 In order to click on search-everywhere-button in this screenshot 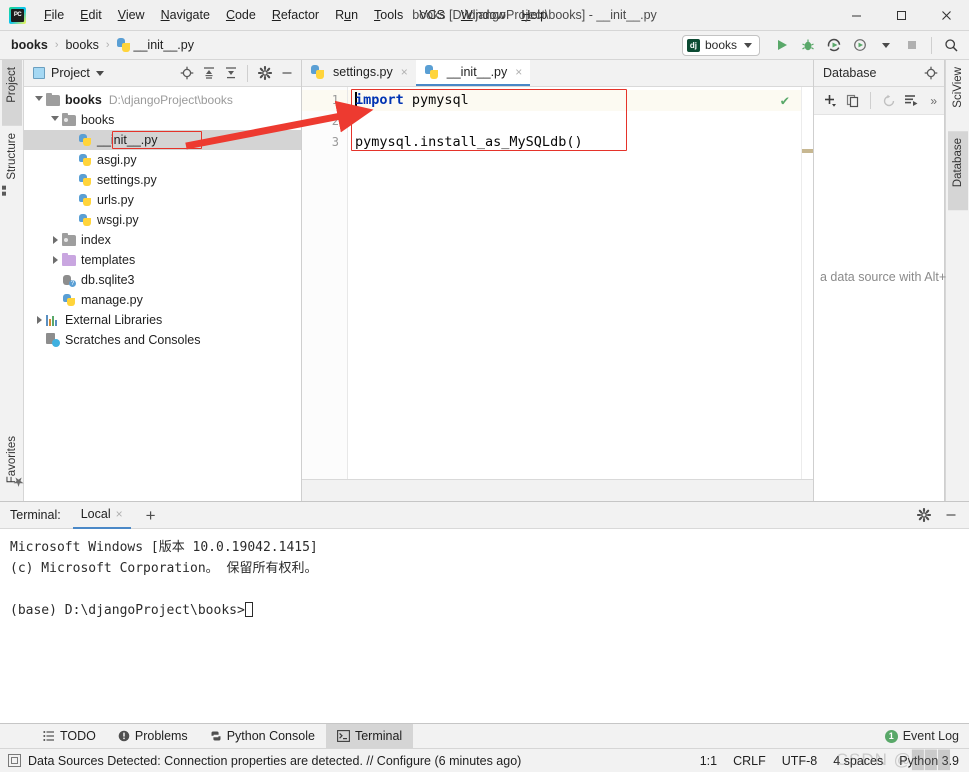, I will do `click(951, 45)`.